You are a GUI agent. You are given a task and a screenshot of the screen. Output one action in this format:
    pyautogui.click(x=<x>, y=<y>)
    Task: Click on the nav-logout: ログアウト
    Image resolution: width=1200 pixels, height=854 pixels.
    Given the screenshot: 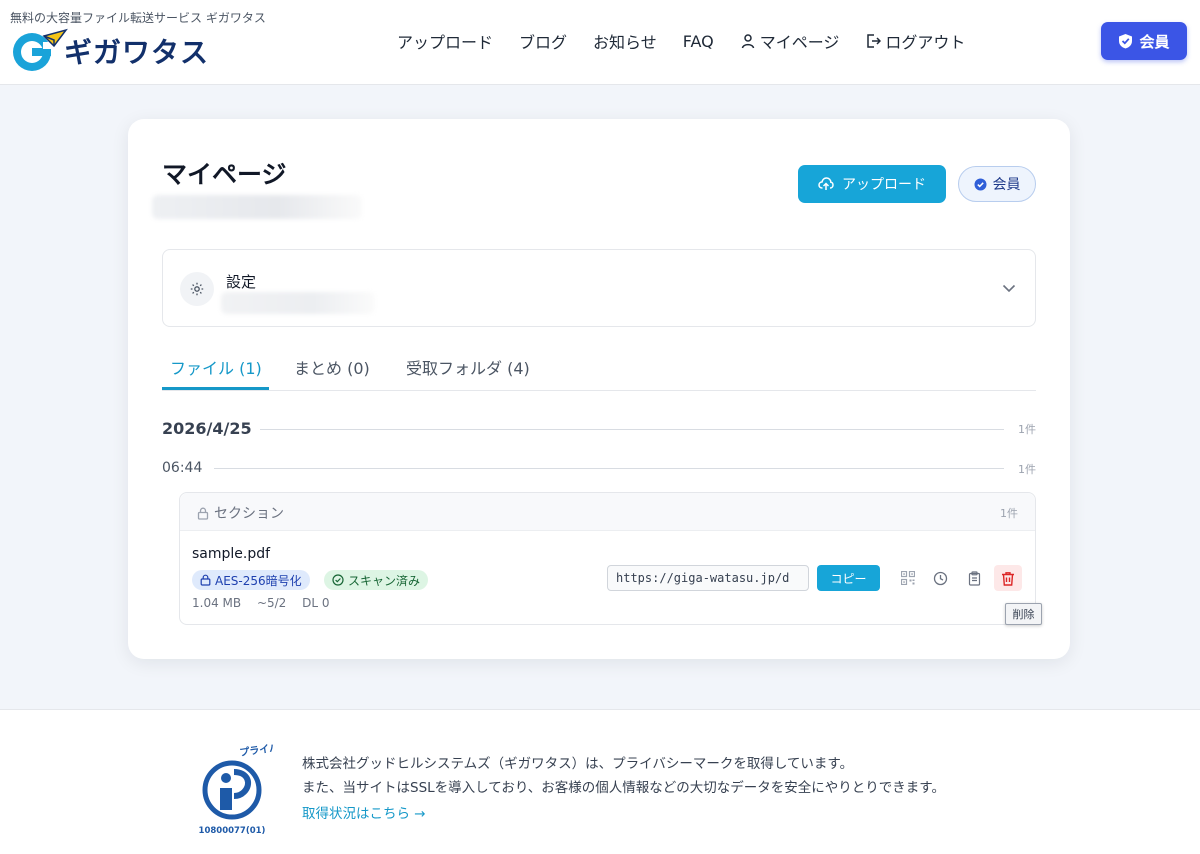 What is the action you would take?
    pyautogui.click(x=915, y=41)
    